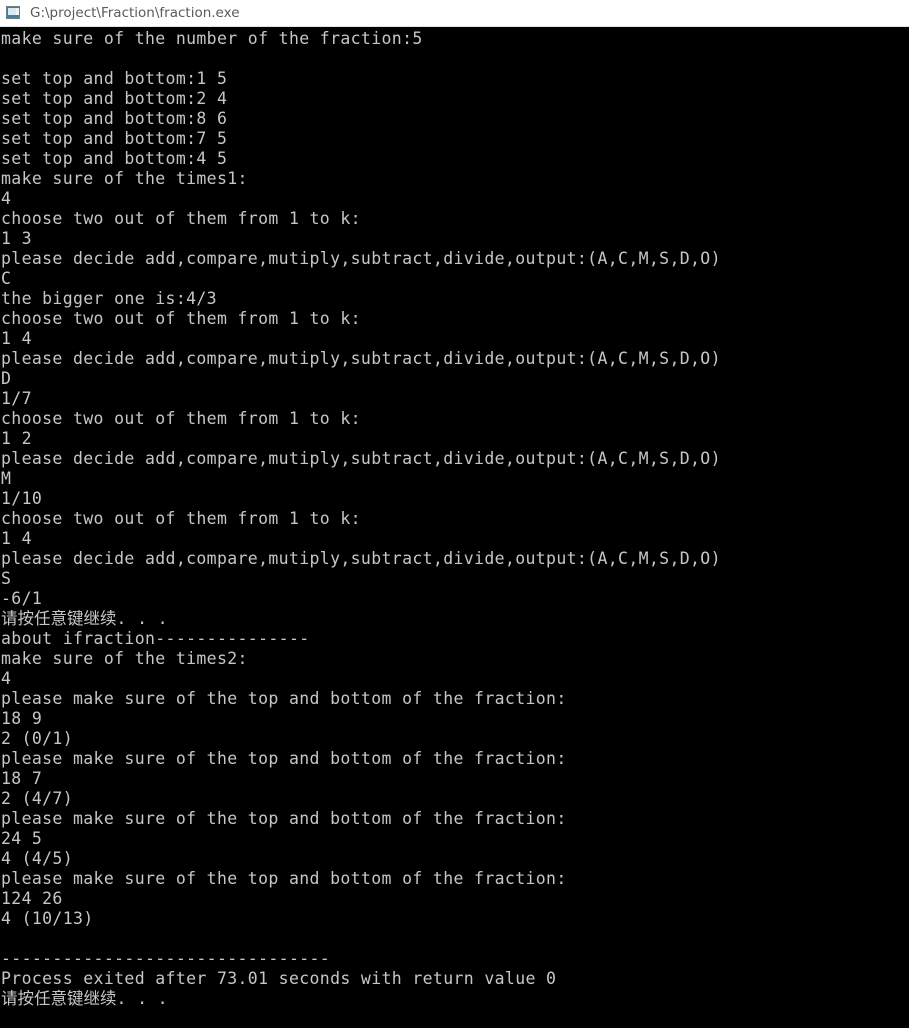 This screenshot has width=909, height=1028. Describe the element at coordinates (22, 498) in the screenshot. I see `console-line: 1/10` at that location.